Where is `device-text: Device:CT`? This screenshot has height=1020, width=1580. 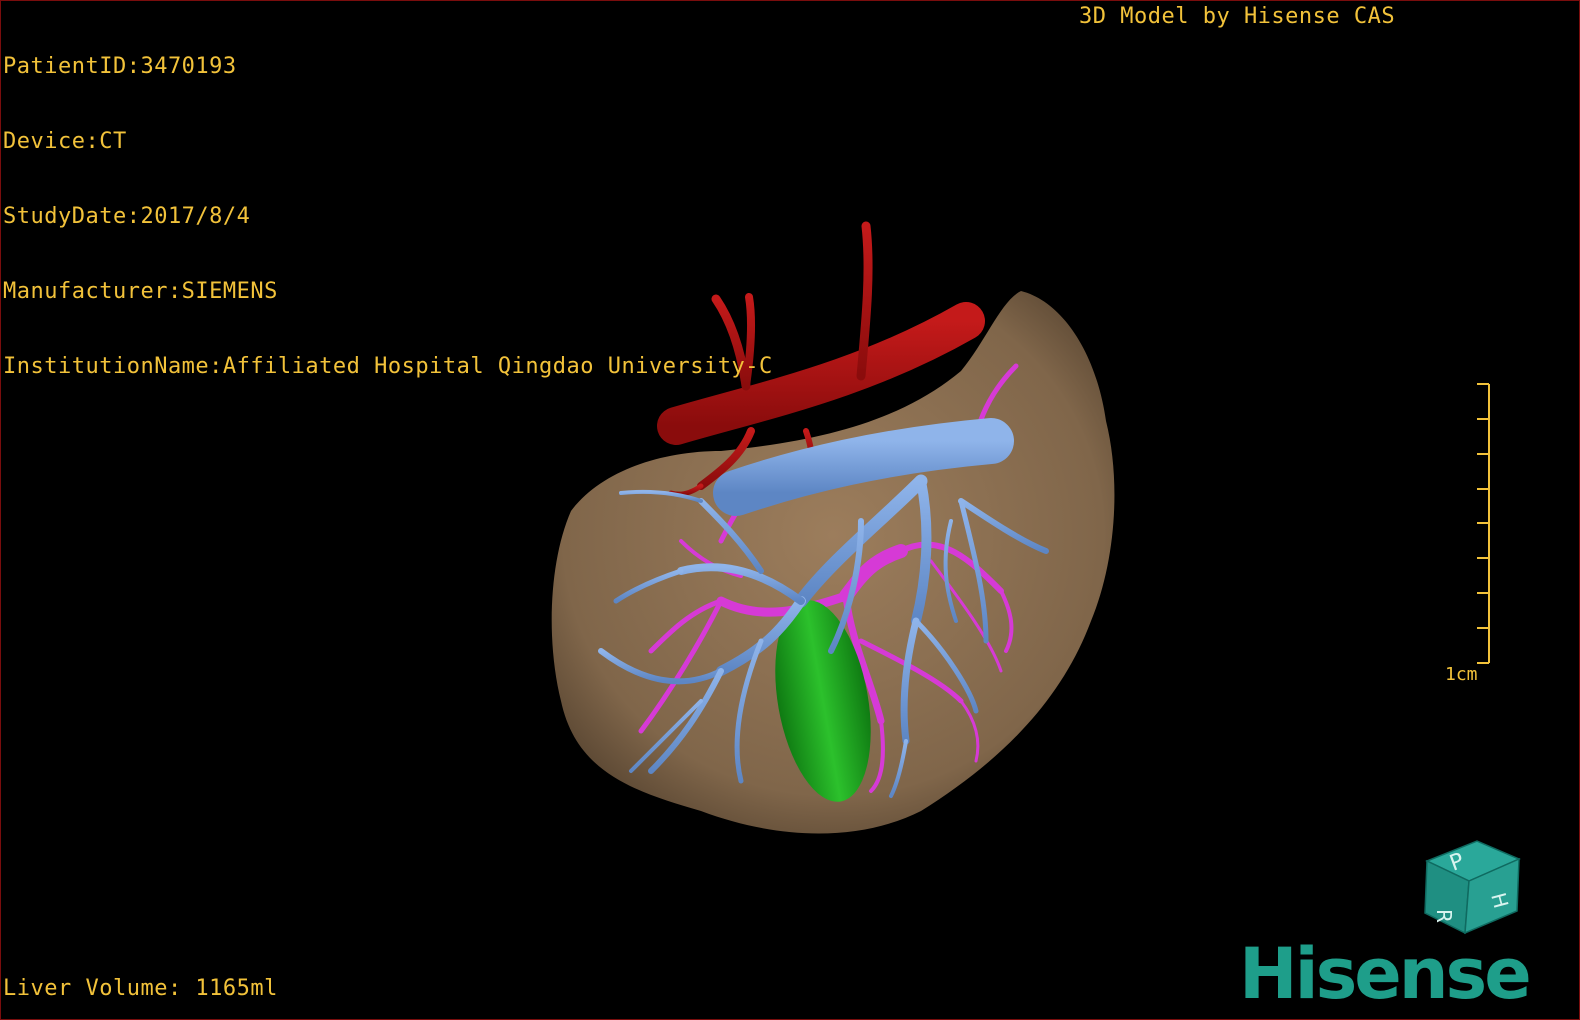 device-text: Device:CT is located at coordinates (65, 141).